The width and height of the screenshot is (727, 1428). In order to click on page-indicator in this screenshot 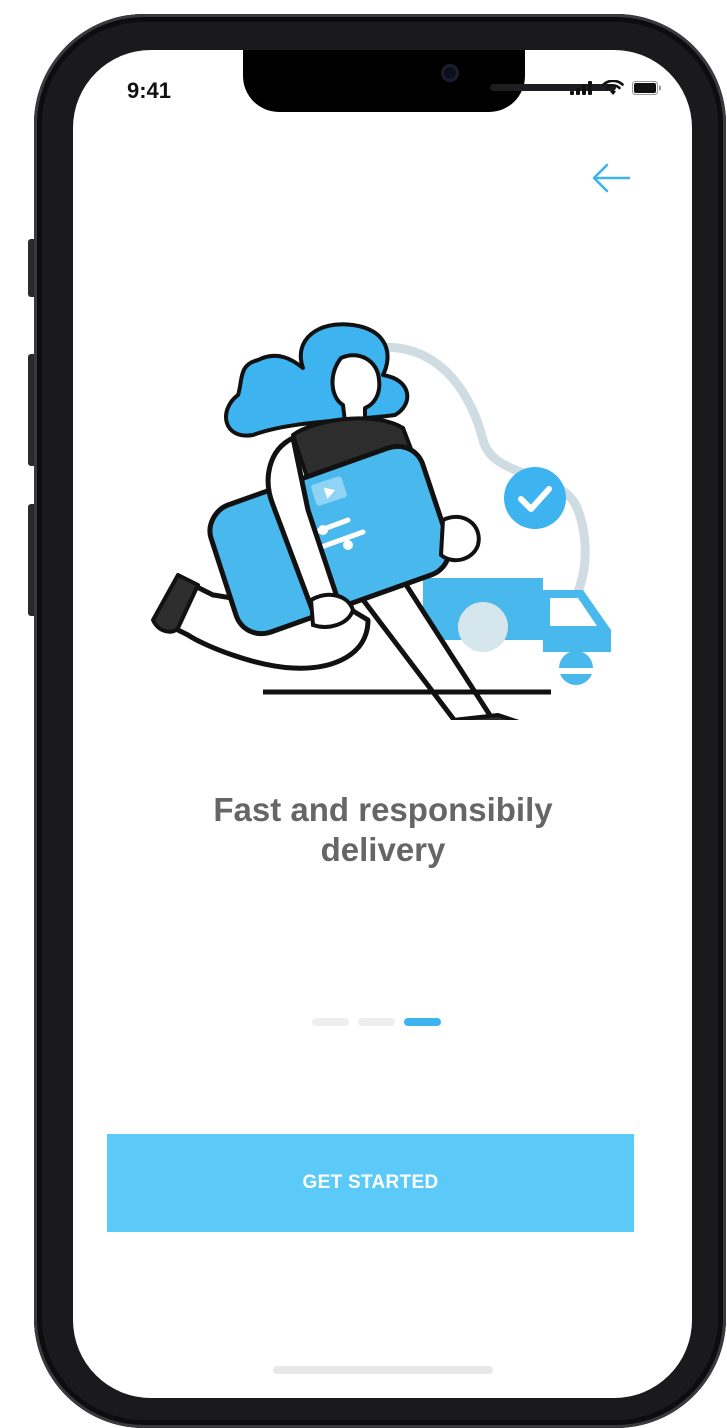, I will do `click(376, 1022)`.